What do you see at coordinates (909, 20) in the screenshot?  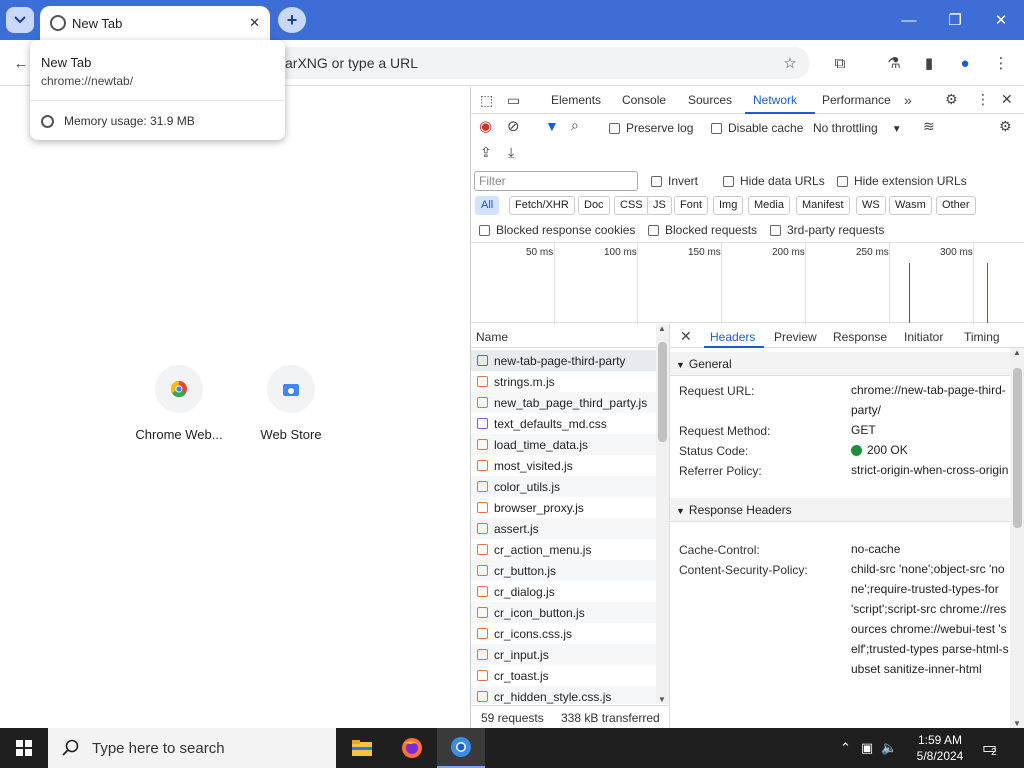 I see `minimize-button: —` at bounding box center [909, 20].